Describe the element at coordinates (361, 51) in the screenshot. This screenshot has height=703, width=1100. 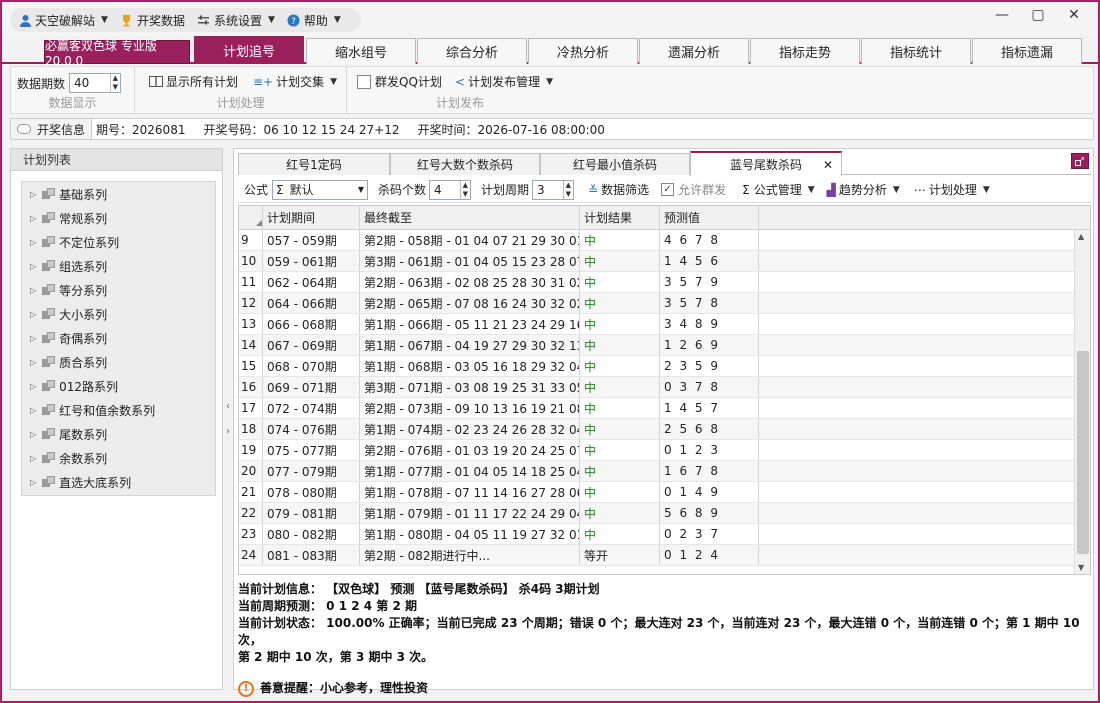
I see `tab-shrink: 缩水组号` at that location.